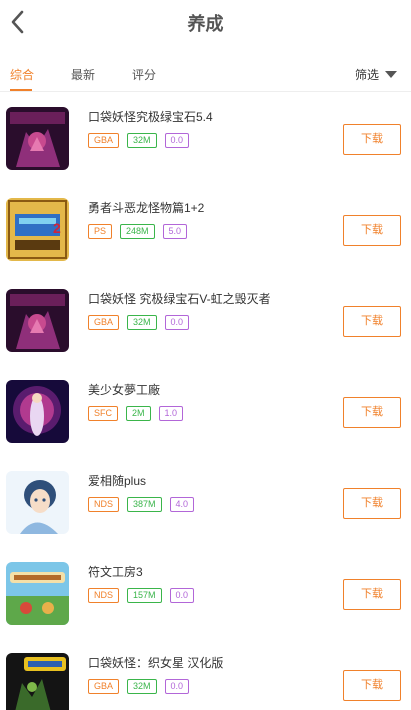 The height and width of the screenshot is (710, 411). I want to click on page-title: 养成, so click(205, 24).